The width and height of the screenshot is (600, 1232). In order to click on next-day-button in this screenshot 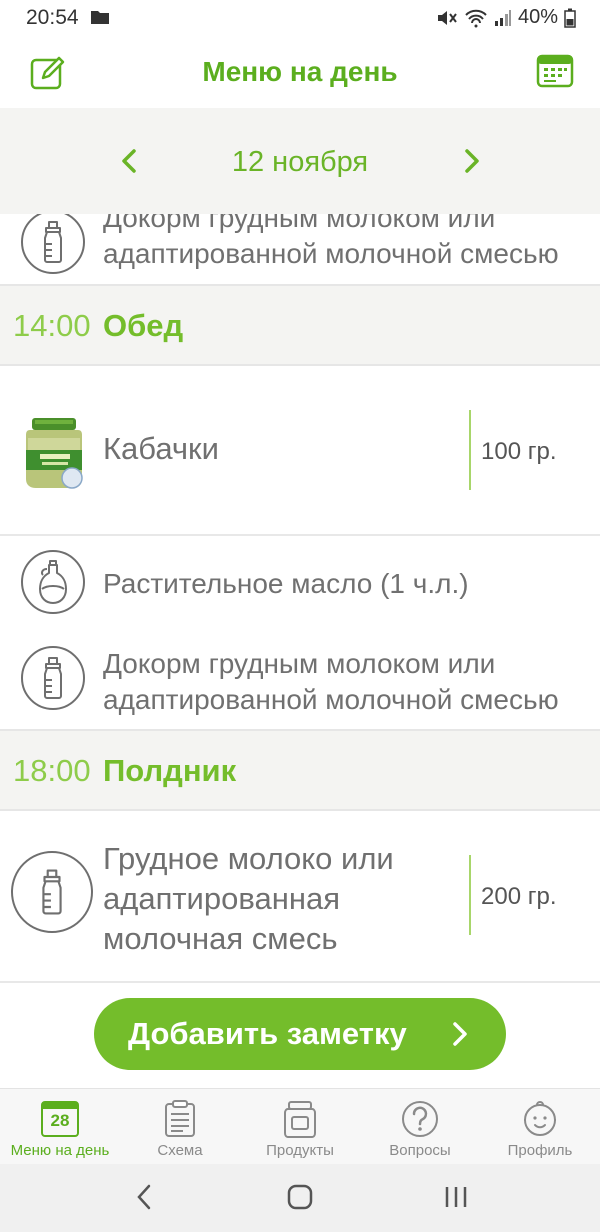, I will do `click(471, 161)`.